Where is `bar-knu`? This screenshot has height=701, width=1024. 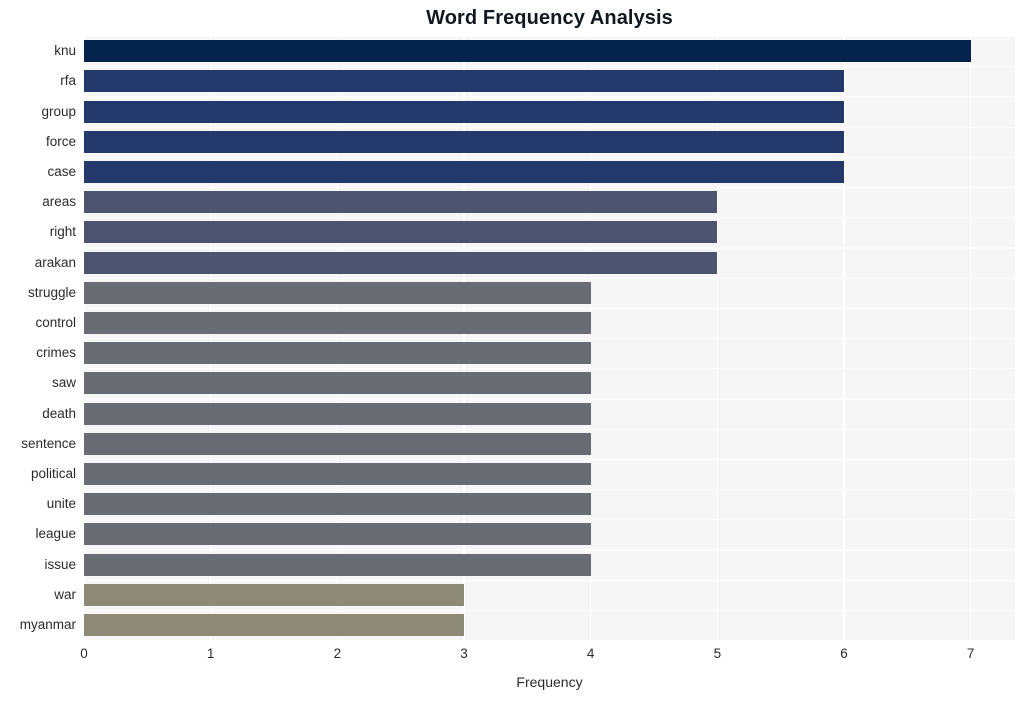 bar-knu is located at coordinates (527, 51).